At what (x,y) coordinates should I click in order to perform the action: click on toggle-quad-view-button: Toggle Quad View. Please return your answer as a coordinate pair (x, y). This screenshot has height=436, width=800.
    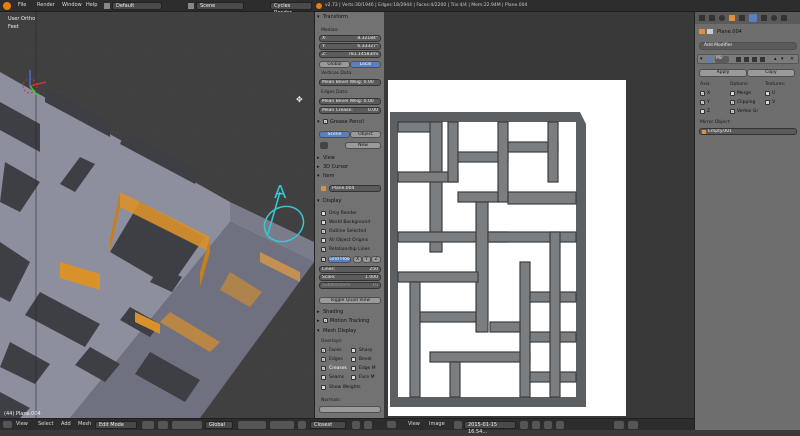
    Looking at the image, I should click on (350, 300).